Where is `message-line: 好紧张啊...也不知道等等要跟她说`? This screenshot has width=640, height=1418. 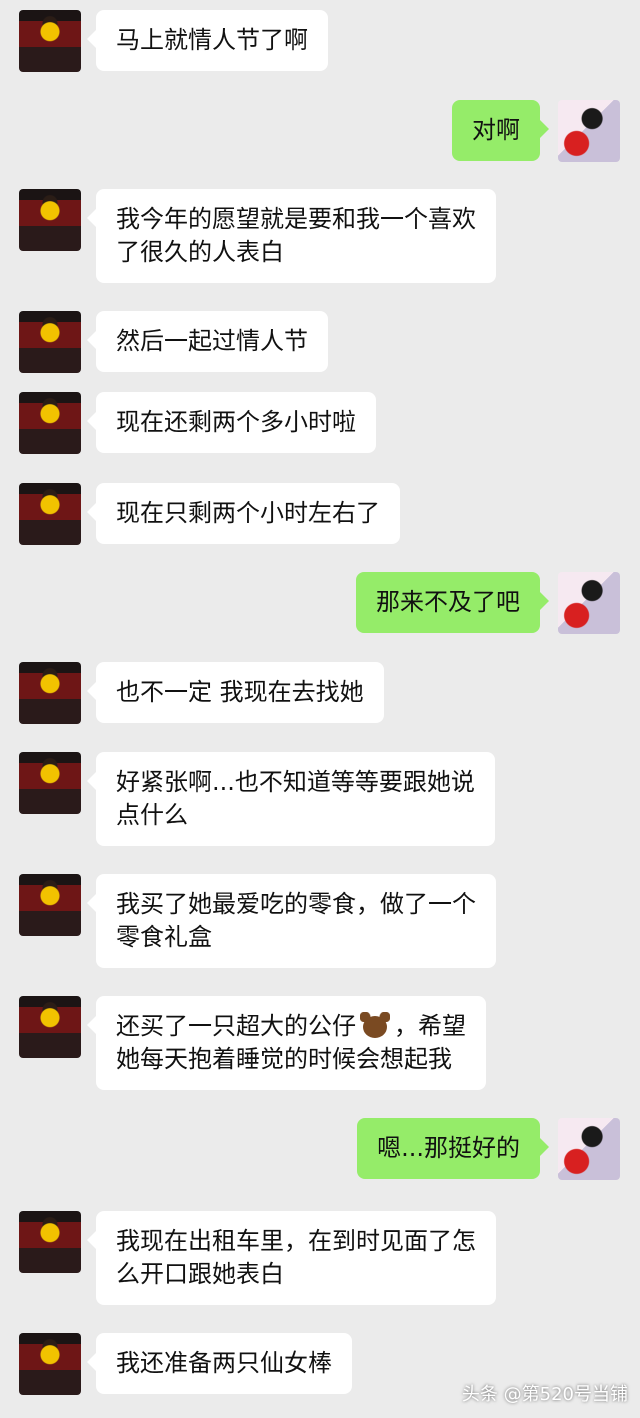
message-line: 好紧张啊...也不知道等等要跟她说 is located at coordinates (295, 782).